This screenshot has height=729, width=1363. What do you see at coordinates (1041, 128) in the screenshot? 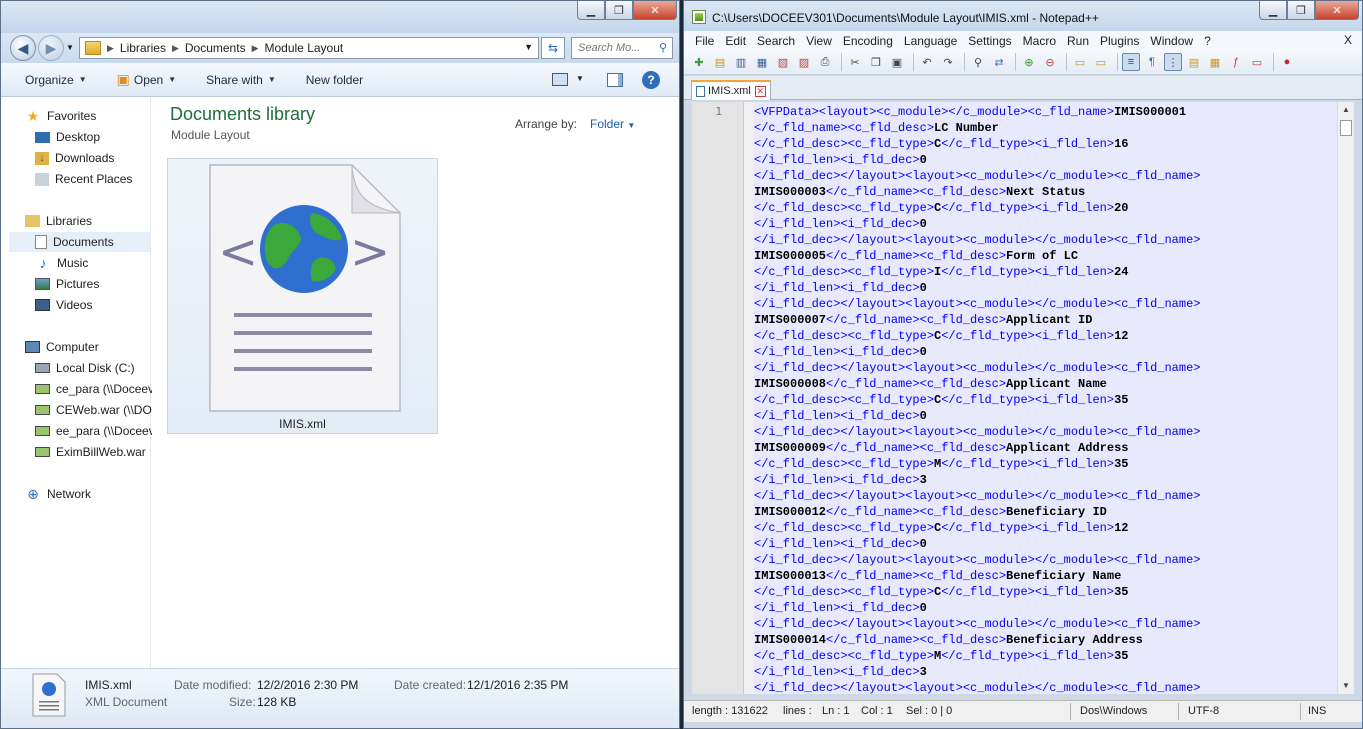
I see `code-line: </c_fld_name><c_fld_desc>LC Number` at bounding box center [1041, 128].